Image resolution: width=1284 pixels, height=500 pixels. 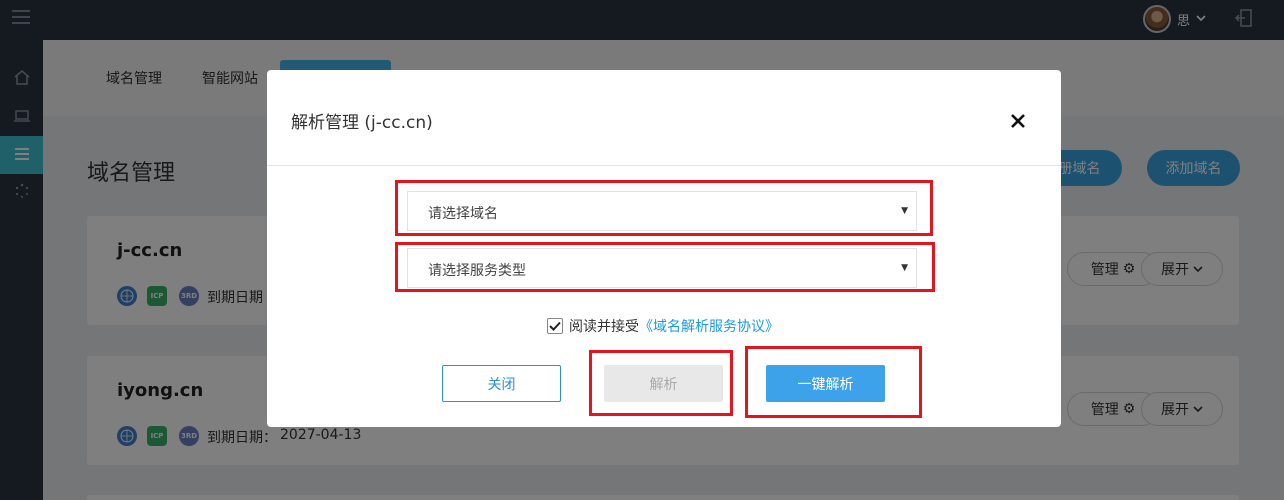 I want to click on dialog-title: 解析管理 (j-cc.cn), so click(x=362, y=123).